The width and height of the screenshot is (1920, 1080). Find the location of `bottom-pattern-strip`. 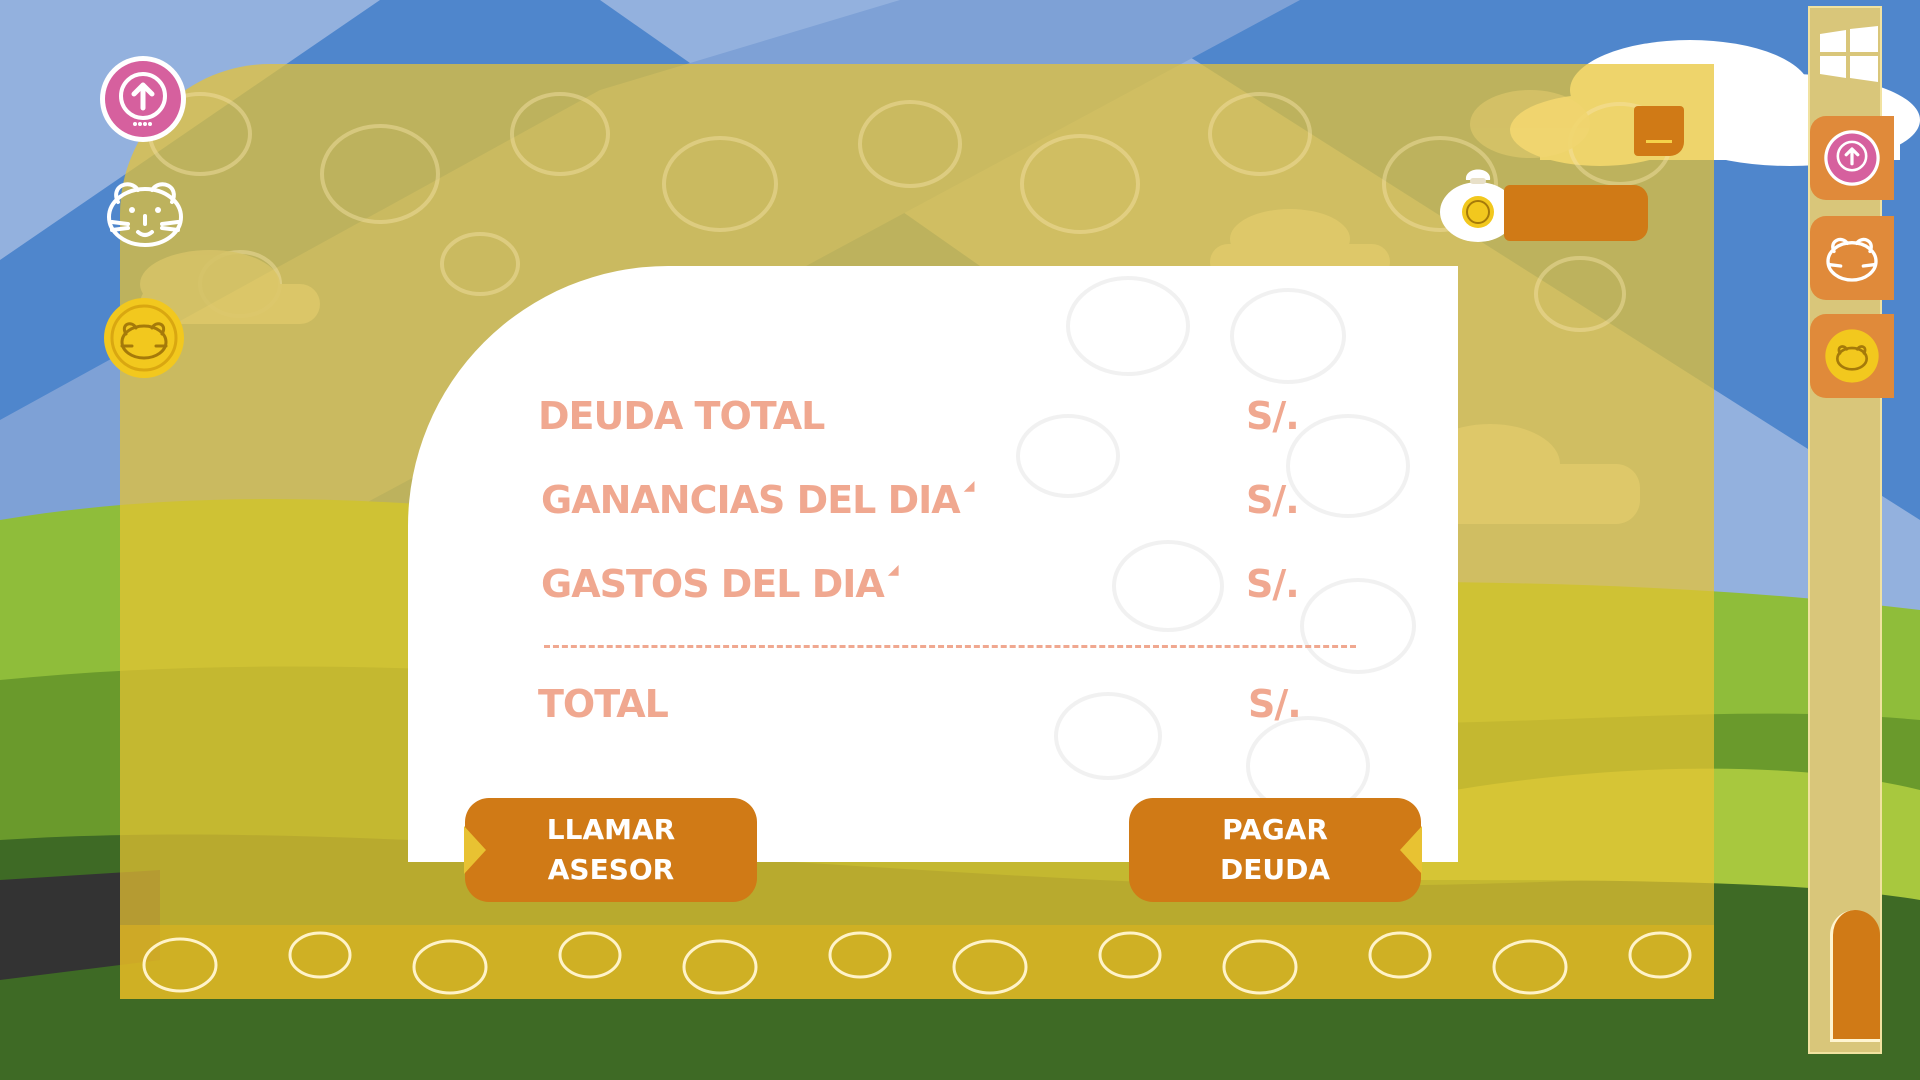

bottom-pattern-strip is located at coordinates (917, 962).